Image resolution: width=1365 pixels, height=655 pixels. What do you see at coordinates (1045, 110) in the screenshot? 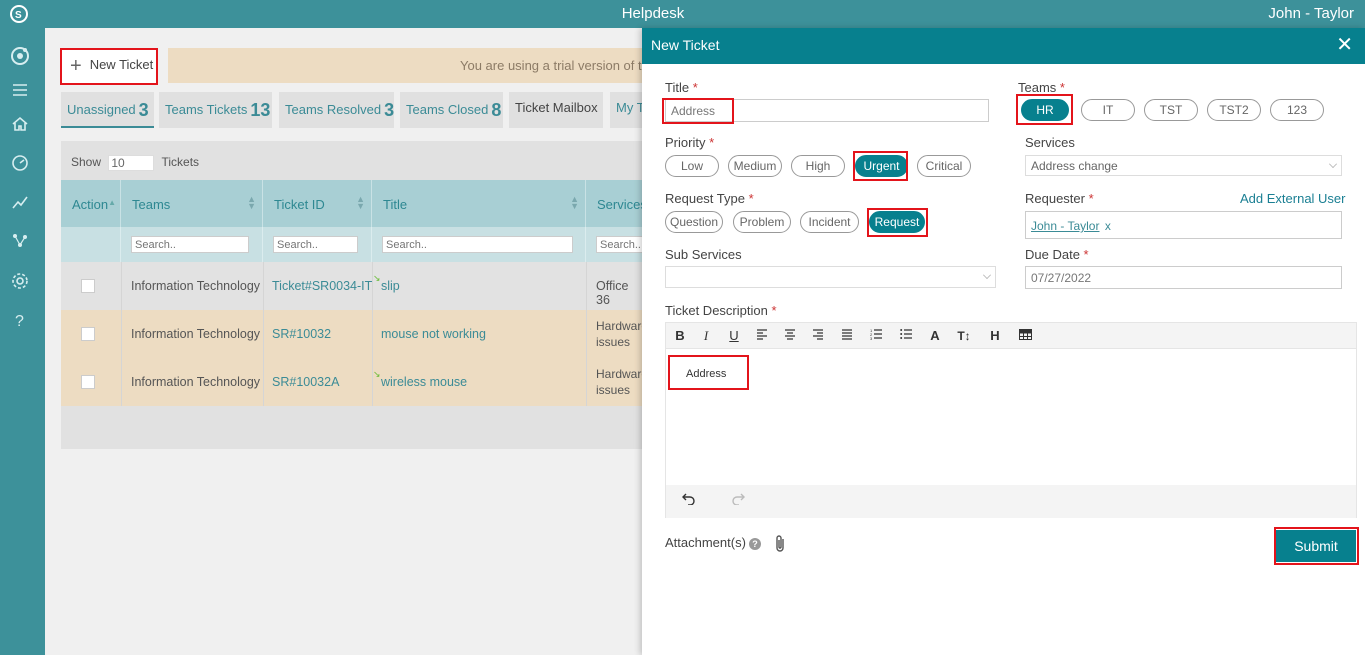
I see `team-pill-hr: HR` at bounding box center [1045, 110].